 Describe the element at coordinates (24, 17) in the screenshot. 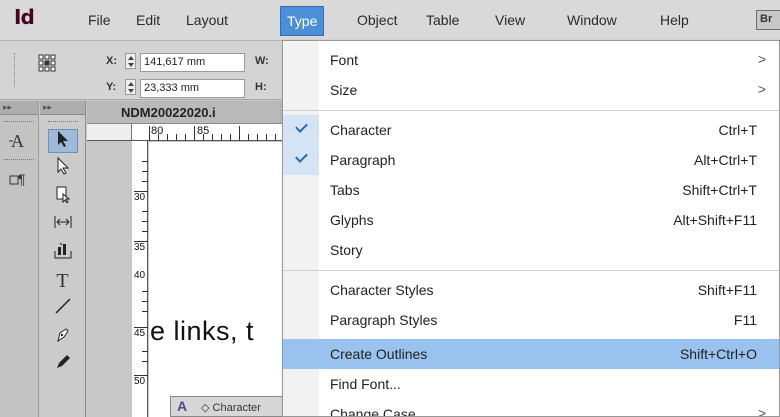

I see `app-logo: Id` at that location.